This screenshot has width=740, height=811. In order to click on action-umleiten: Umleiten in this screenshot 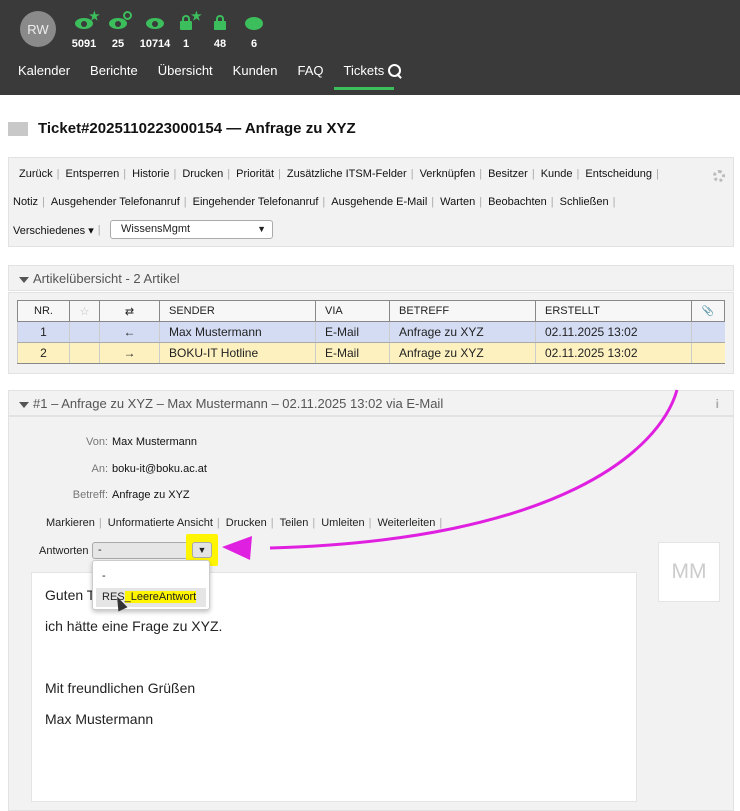, I will do `click(342, 523)`.